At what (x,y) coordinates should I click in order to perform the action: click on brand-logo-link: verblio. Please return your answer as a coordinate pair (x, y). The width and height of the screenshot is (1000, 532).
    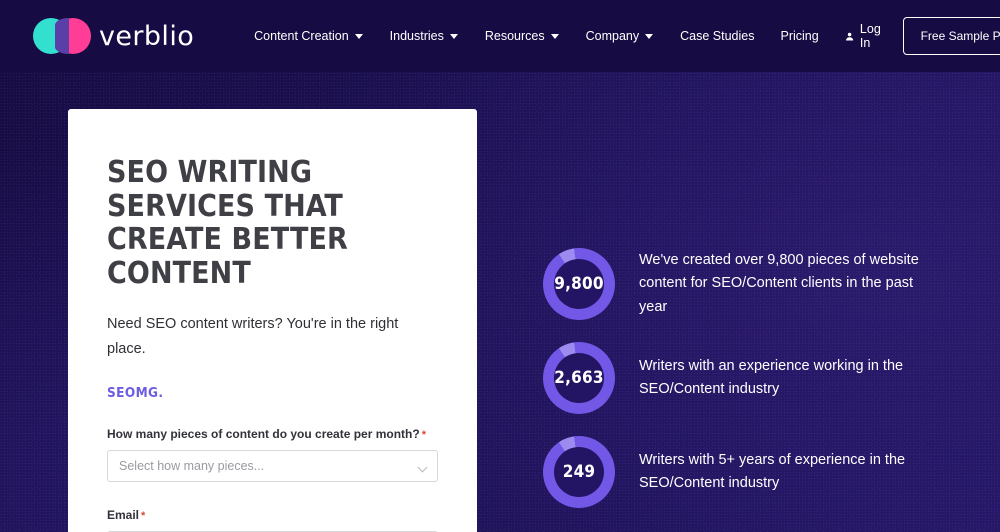
    Looking at the image, I should click on (113, 36).